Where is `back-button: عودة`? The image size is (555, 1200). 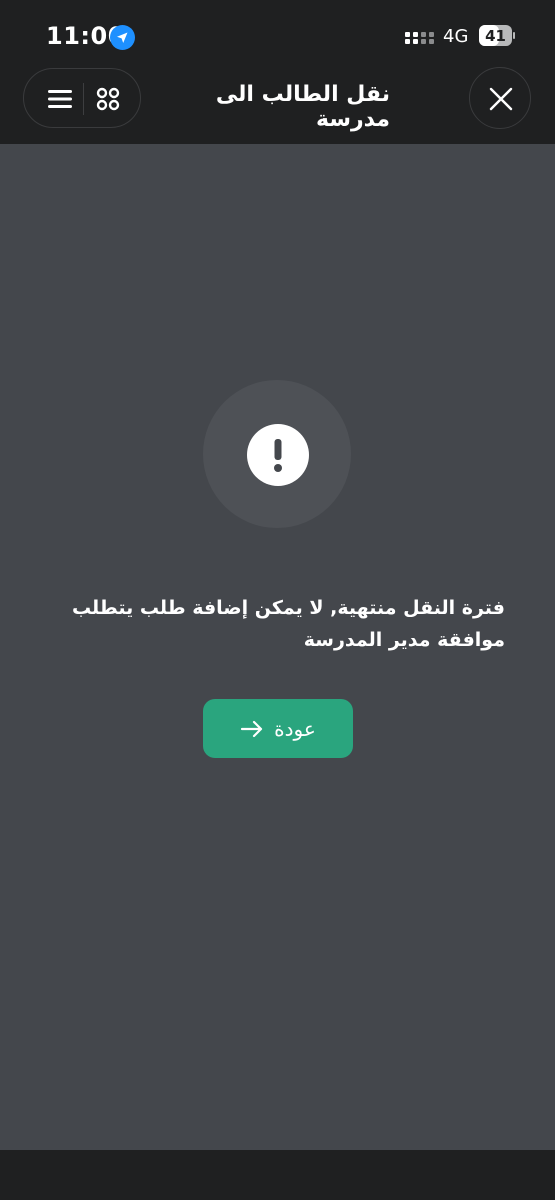
back-button: عودة is located at coordinates (278, 728).